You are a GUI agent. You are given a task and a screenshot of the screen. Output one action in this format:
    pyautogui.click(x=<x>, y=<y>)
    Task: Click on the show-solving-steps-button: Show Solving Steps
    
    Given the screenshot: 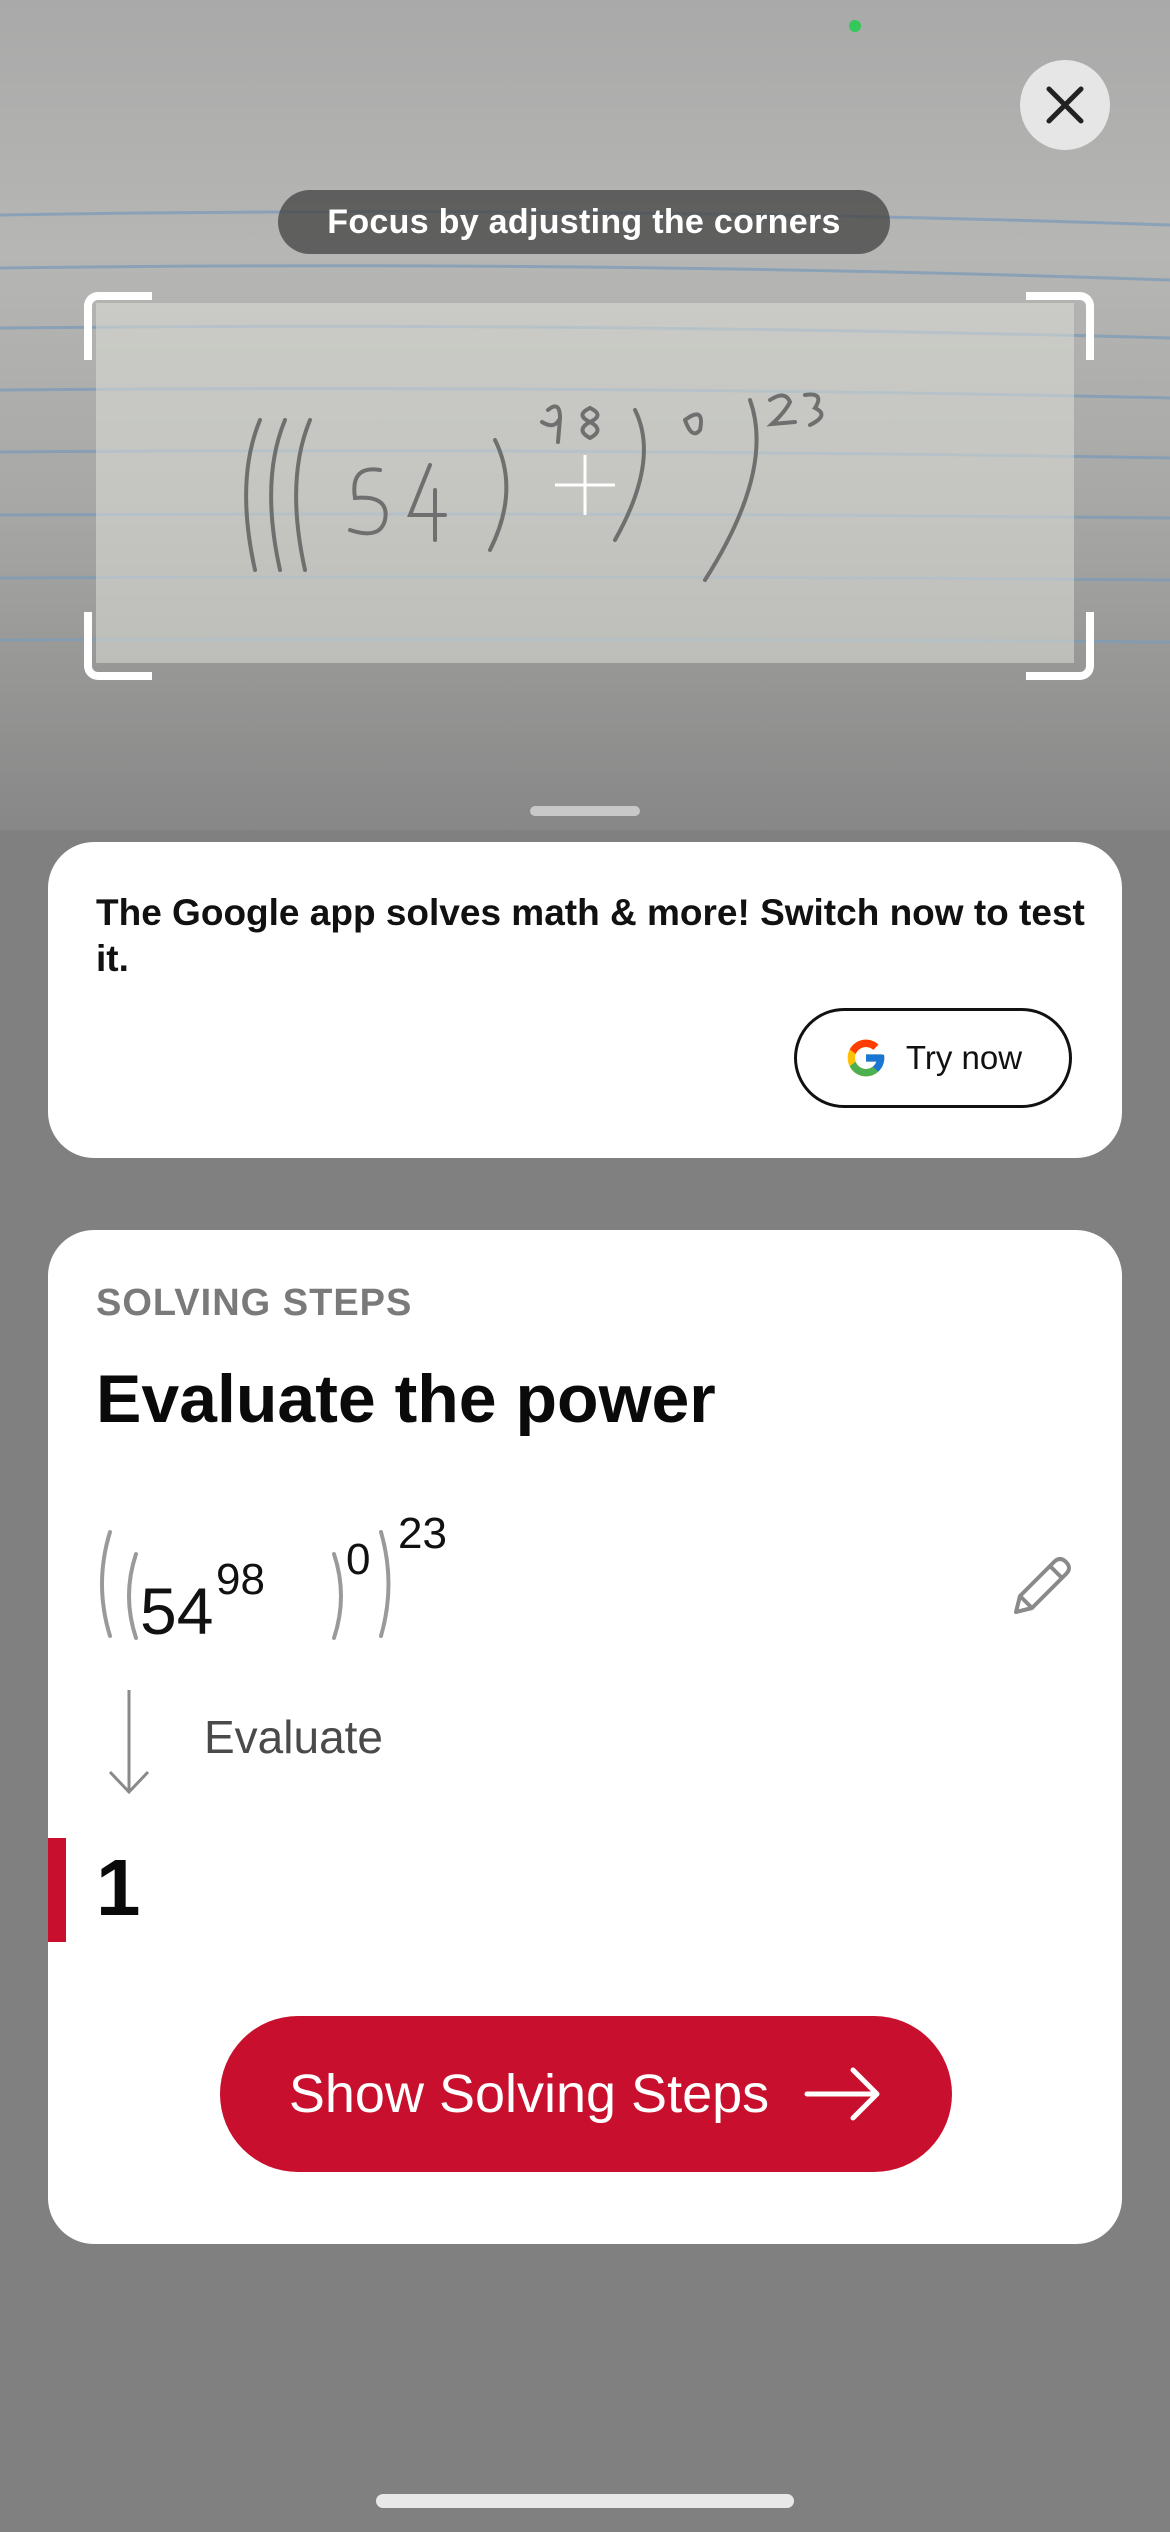 What is the action you would take?
    pyautogui.click(x=586, y=2094)
    